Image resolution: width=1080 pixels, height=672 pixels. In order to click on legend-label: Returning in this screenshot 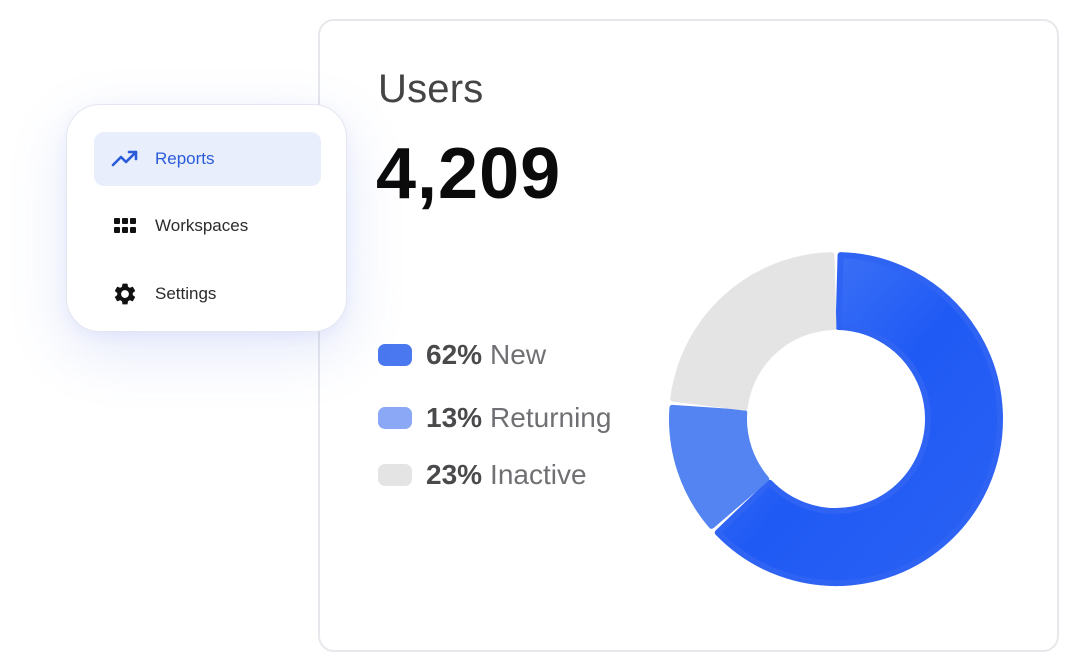, I will do `click(551, 417)`.